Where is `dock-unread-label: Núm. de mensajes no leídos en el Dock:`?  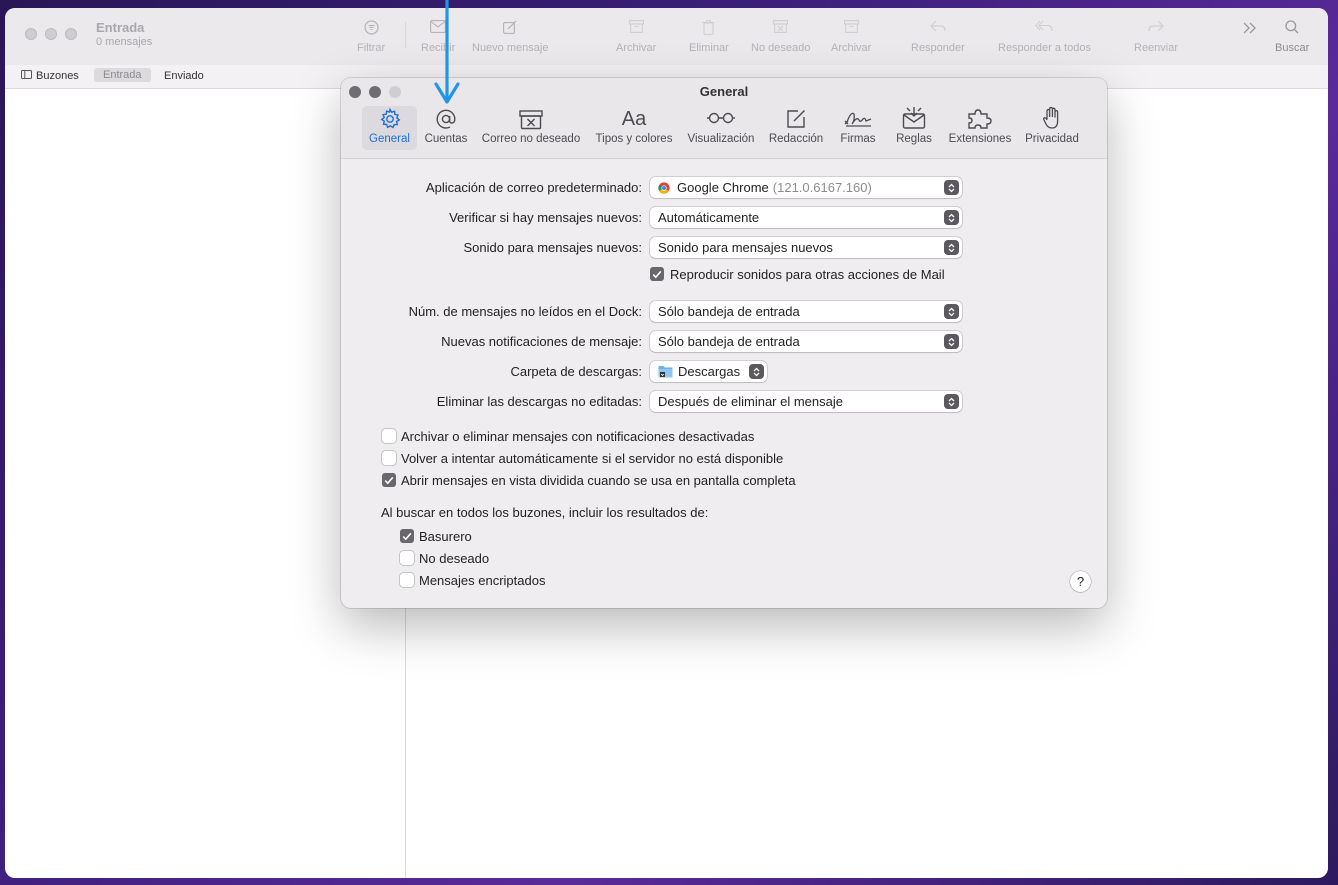 dock-unread-label: Núm. de mensajes no leídos en el Dock: is located at coordinates (525, 311).